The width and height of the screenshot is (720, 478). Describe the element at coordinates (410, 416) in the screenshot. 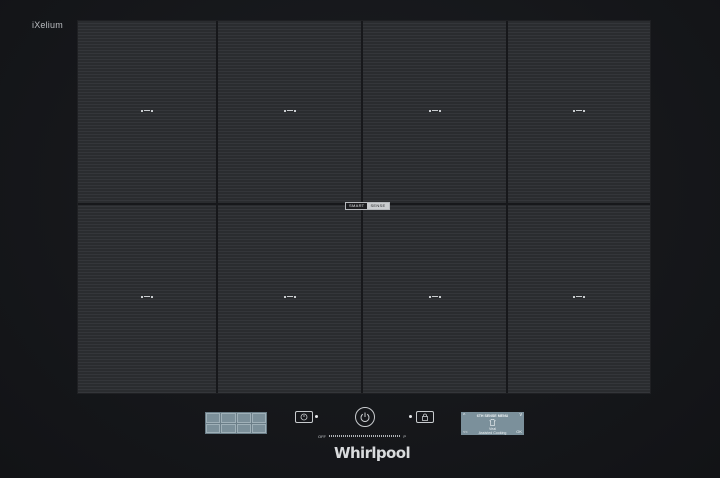

I see `lock-indicator-dot` at that location.